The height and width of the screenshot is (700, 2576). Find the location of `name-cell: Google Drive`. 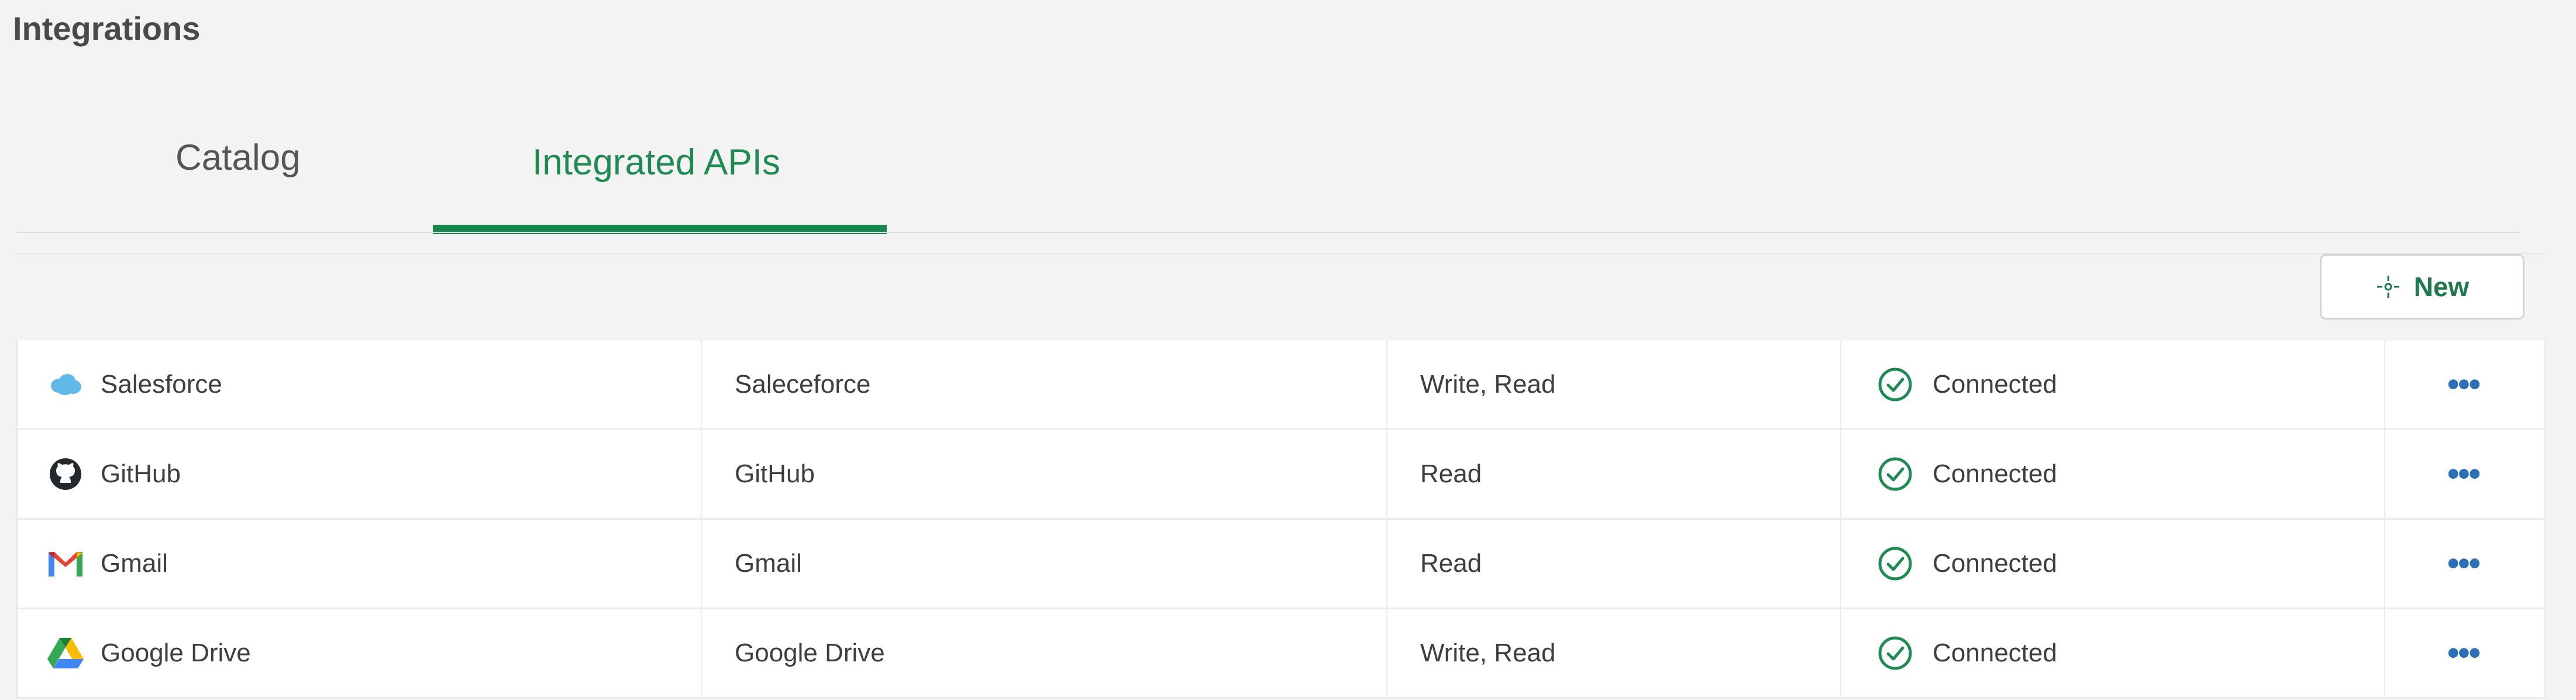

name-cell: Google Drive is located at coordinates (360, 653).